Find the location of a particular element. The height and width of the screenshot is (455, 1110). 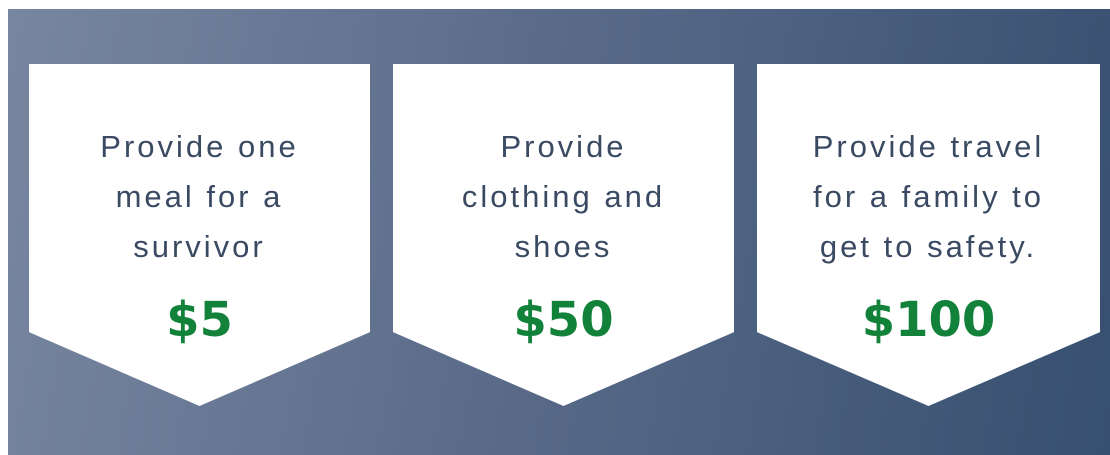

donation-description: Provide one meal for a survivor is located at coordinates (199, 196).